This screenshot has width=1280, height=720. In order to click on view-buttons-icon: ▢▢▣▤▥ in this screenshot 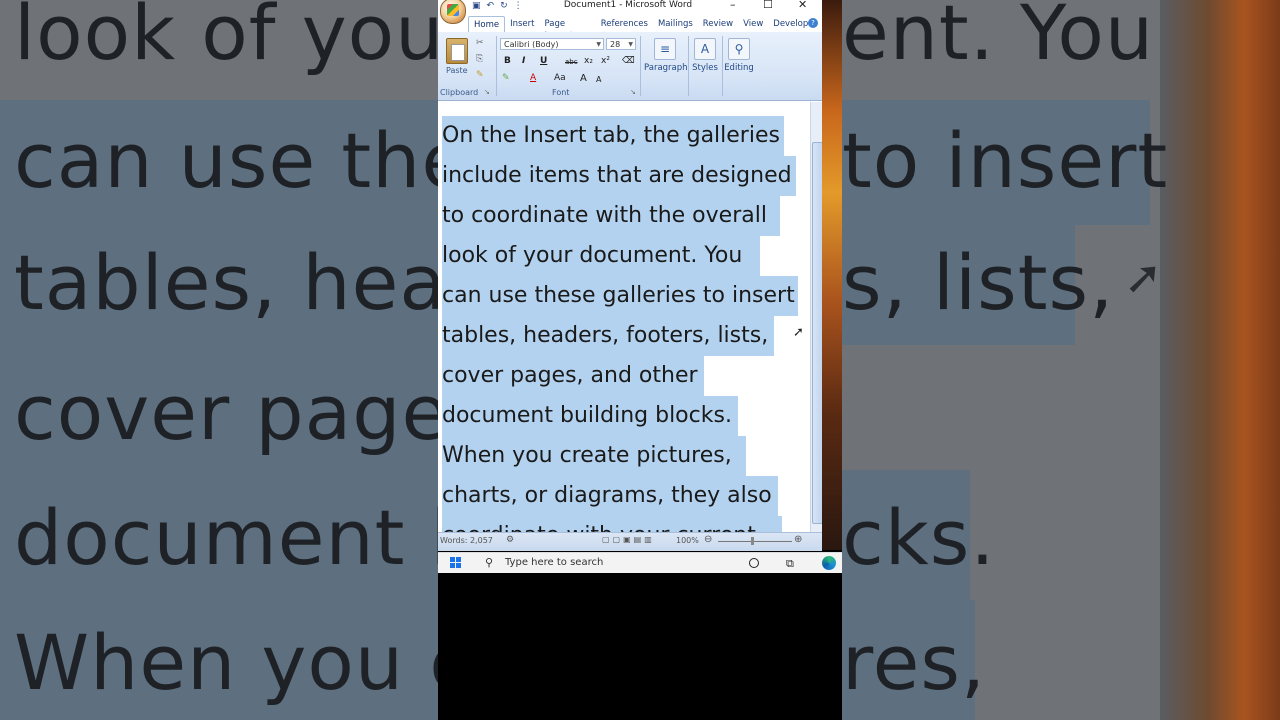, I will do `click(628, 539)`.